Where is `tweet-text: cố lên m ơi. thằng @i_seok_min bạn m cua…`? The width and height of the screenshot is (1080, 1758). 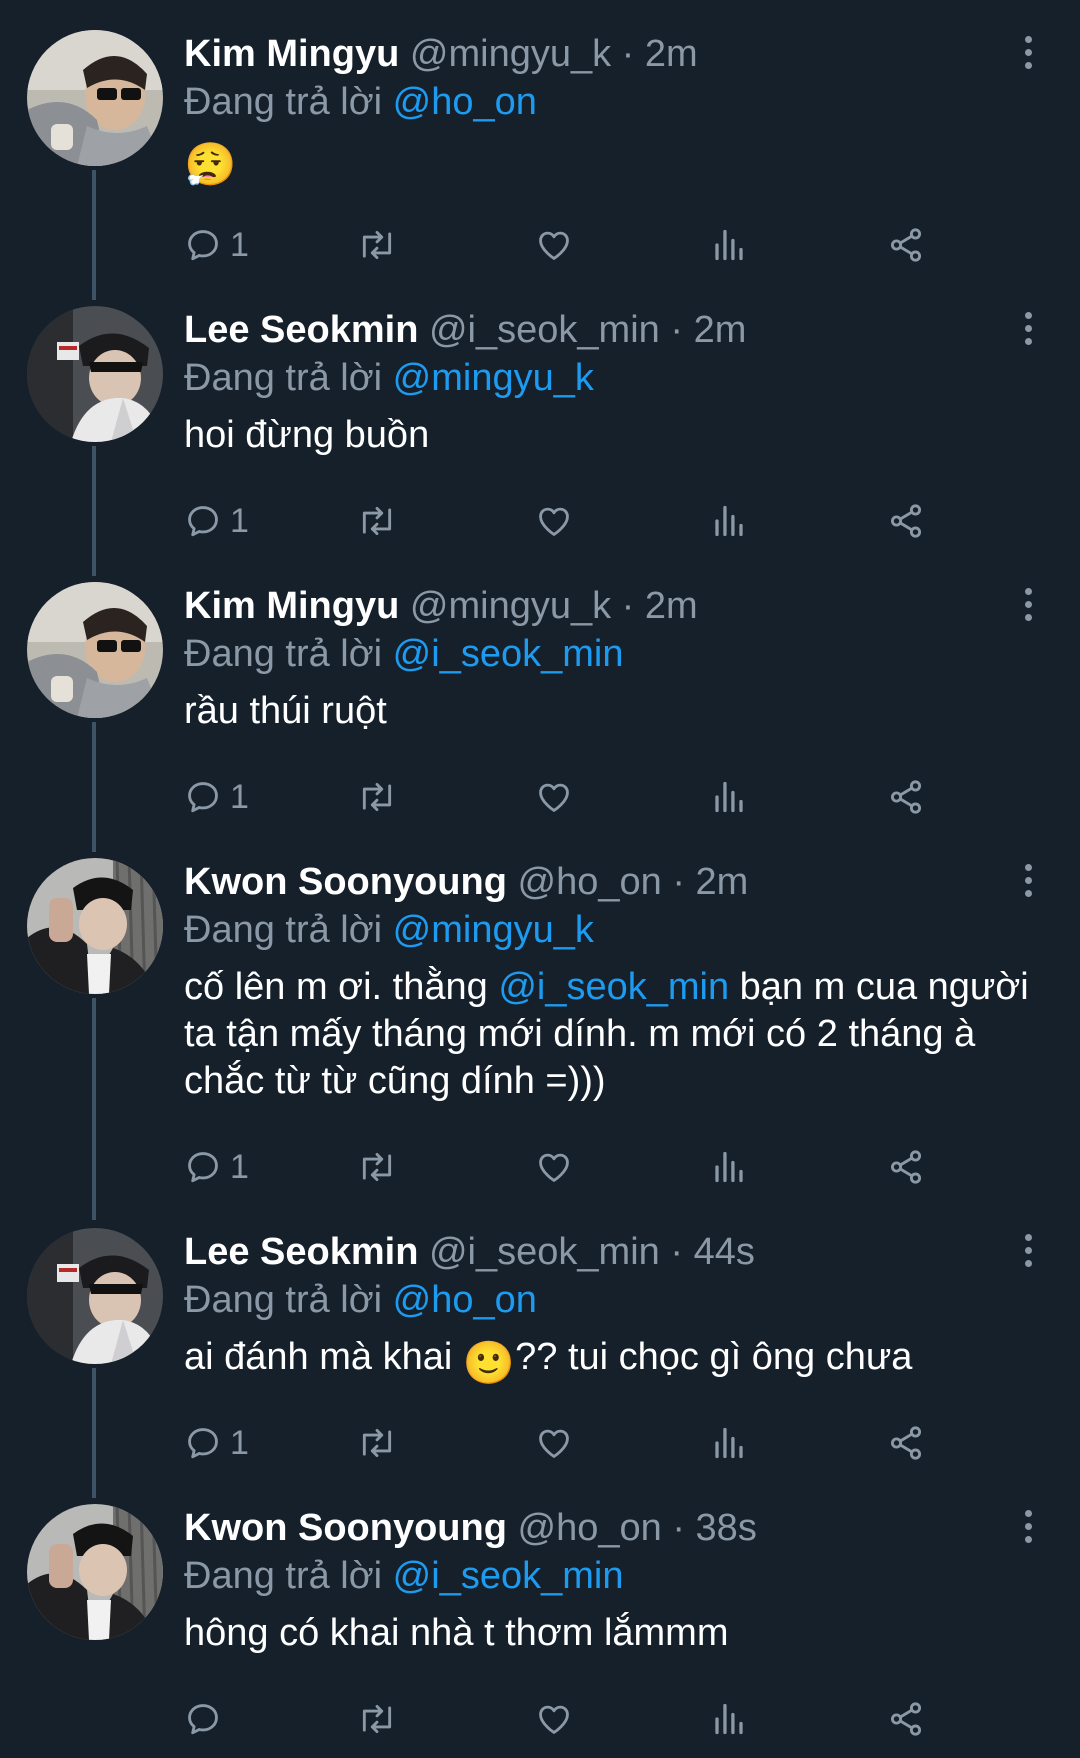 tweet-text: cố lên m ơi. thằng @i_seok_min bạn m cua… is located at coordinates (612, 1034).